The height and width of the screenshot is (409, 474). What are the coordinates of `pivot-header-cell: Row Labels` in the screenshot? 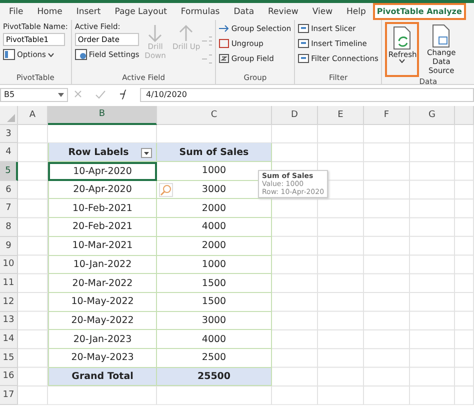 It's located at (102, 152).